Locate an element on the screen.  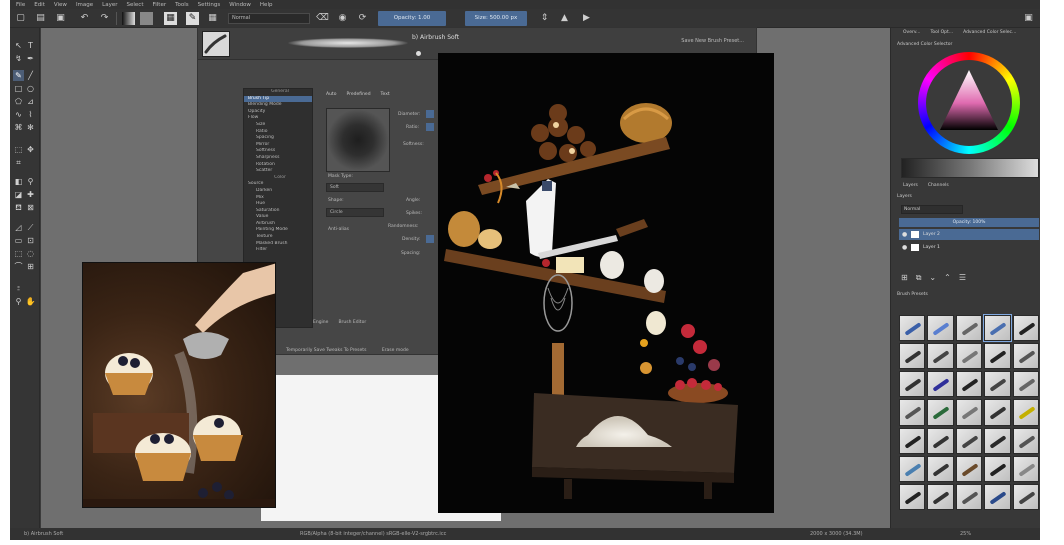
mirror-horizontal-icon: ▲ is located at coordinates (564, 18).